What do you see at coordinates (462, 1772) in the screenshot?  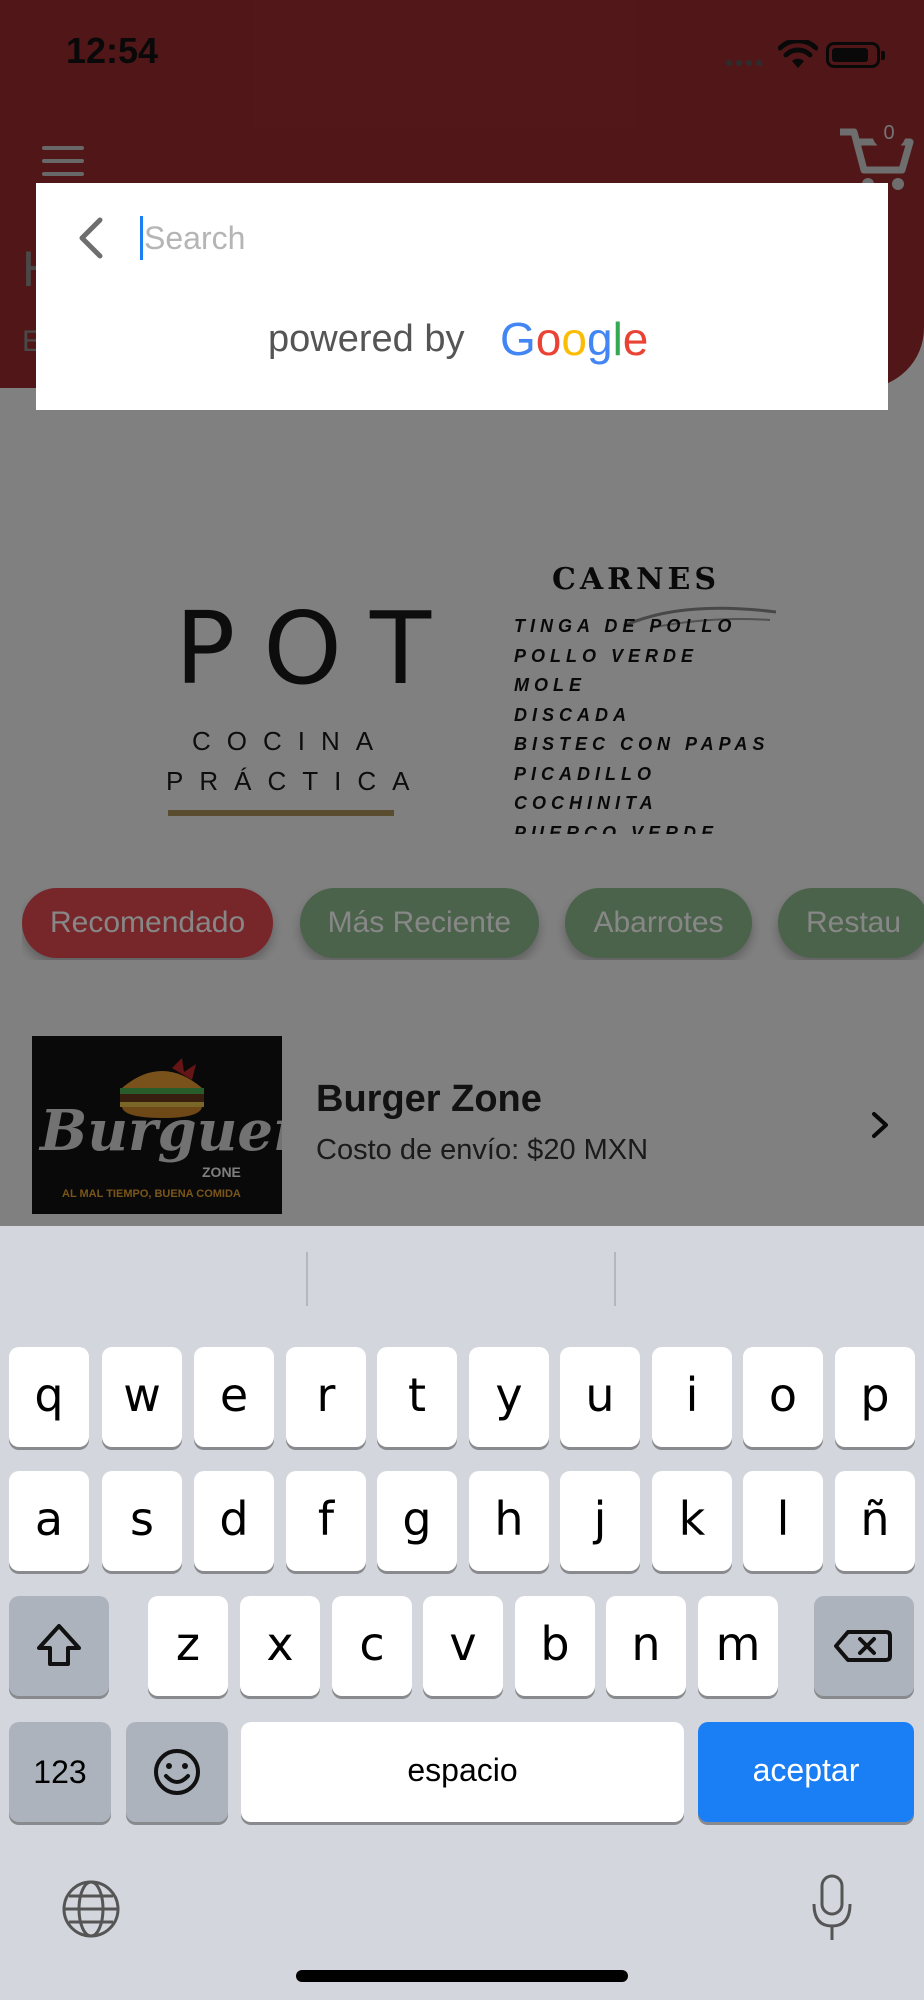 I see `space-key: espacio` at bounding box center [462, 1772].